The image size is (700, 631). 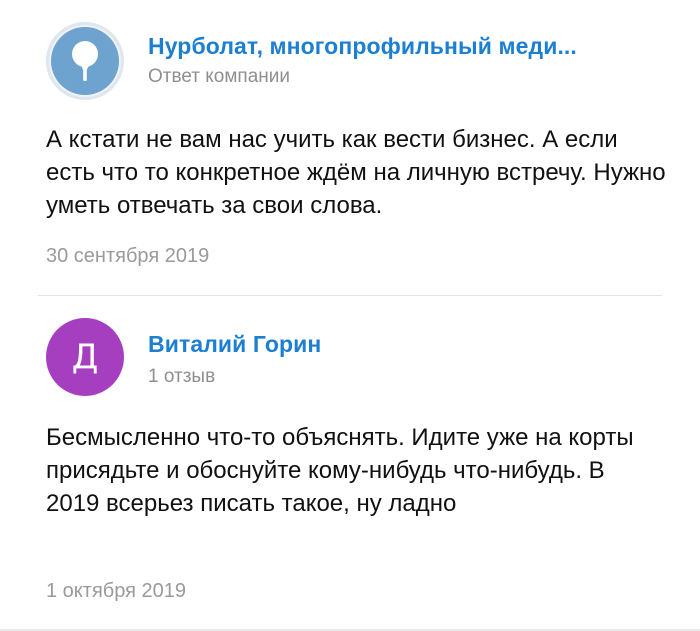 I want to click on company-avatar-inner, so click(x=85, y=61).